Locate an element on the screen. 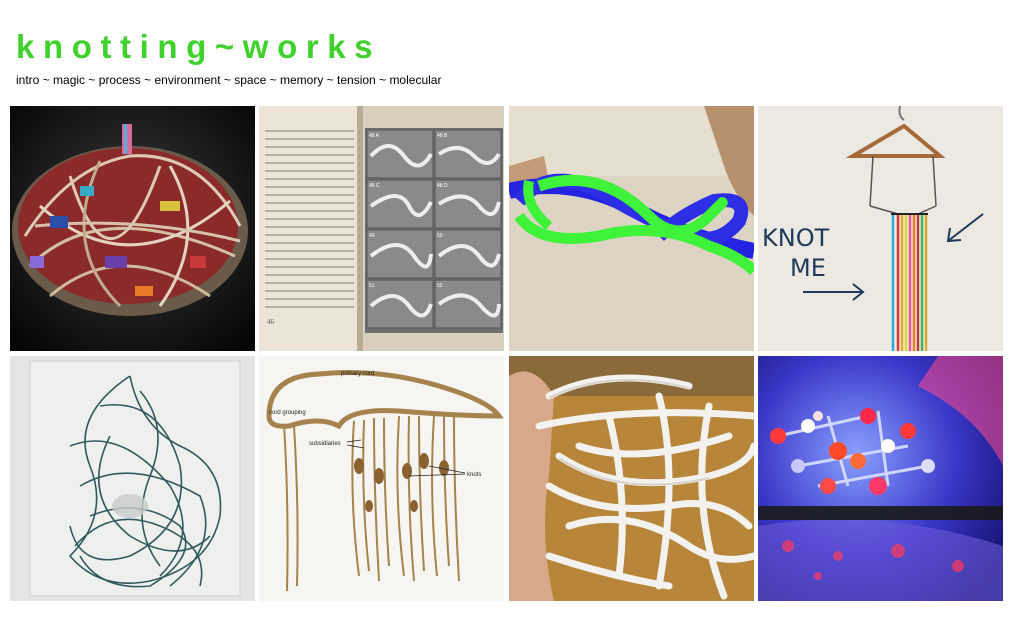 The height and width of the screenshot is (635, 1016). nav-process: process is located at coordinates (120, 80).